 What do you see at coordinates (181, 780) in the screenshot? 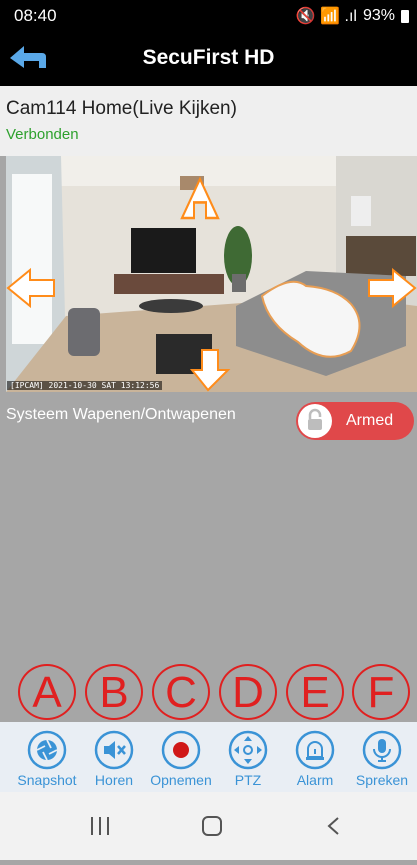
I see `record-label: Opnemen` at bounding box center [181, 780].